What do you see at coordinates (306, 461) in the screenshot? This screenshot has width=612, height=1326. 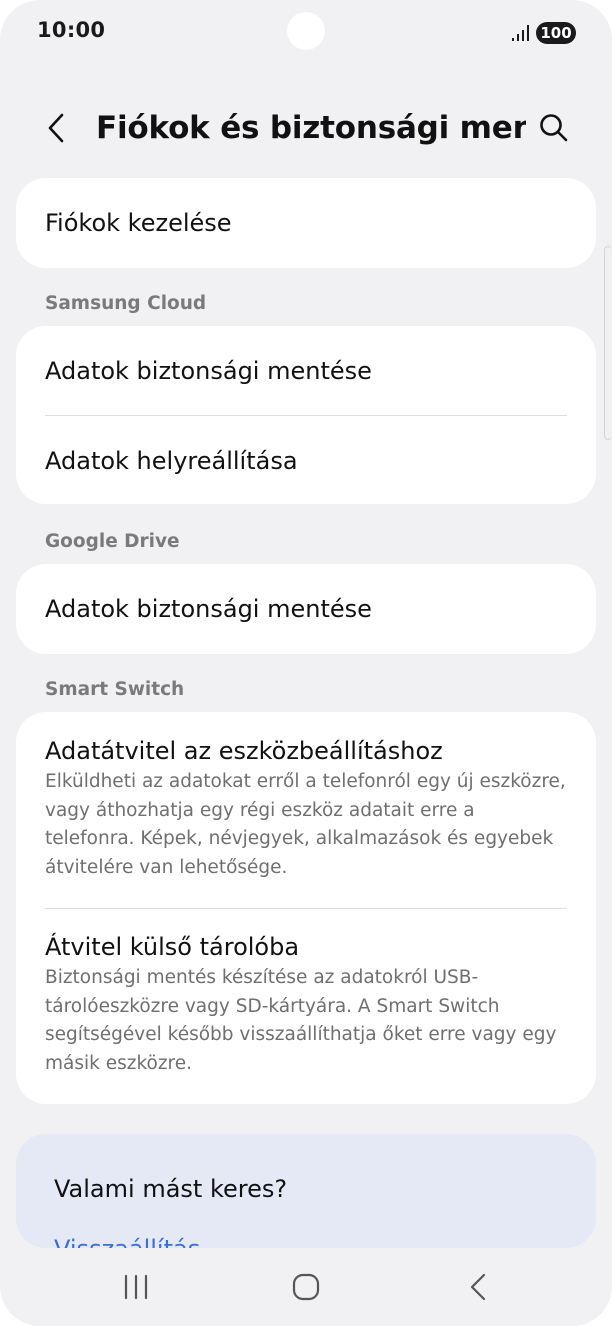 I see `samsung-restore-item: Adatok helyreállítása` at bounding box center [306, 461].